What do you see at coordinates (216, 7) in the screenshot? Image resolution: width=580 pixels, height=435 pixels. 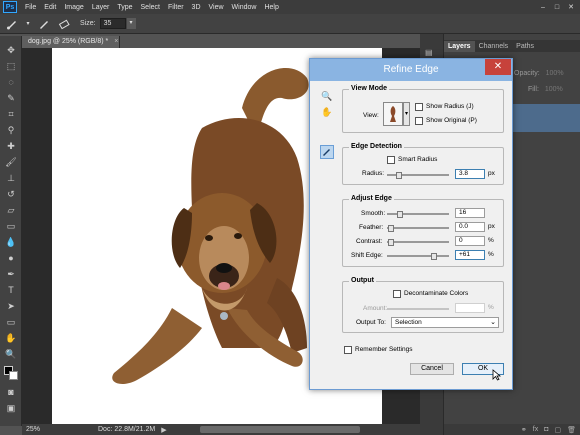 I see `menu-view: View` at bounding box center [216, 7].